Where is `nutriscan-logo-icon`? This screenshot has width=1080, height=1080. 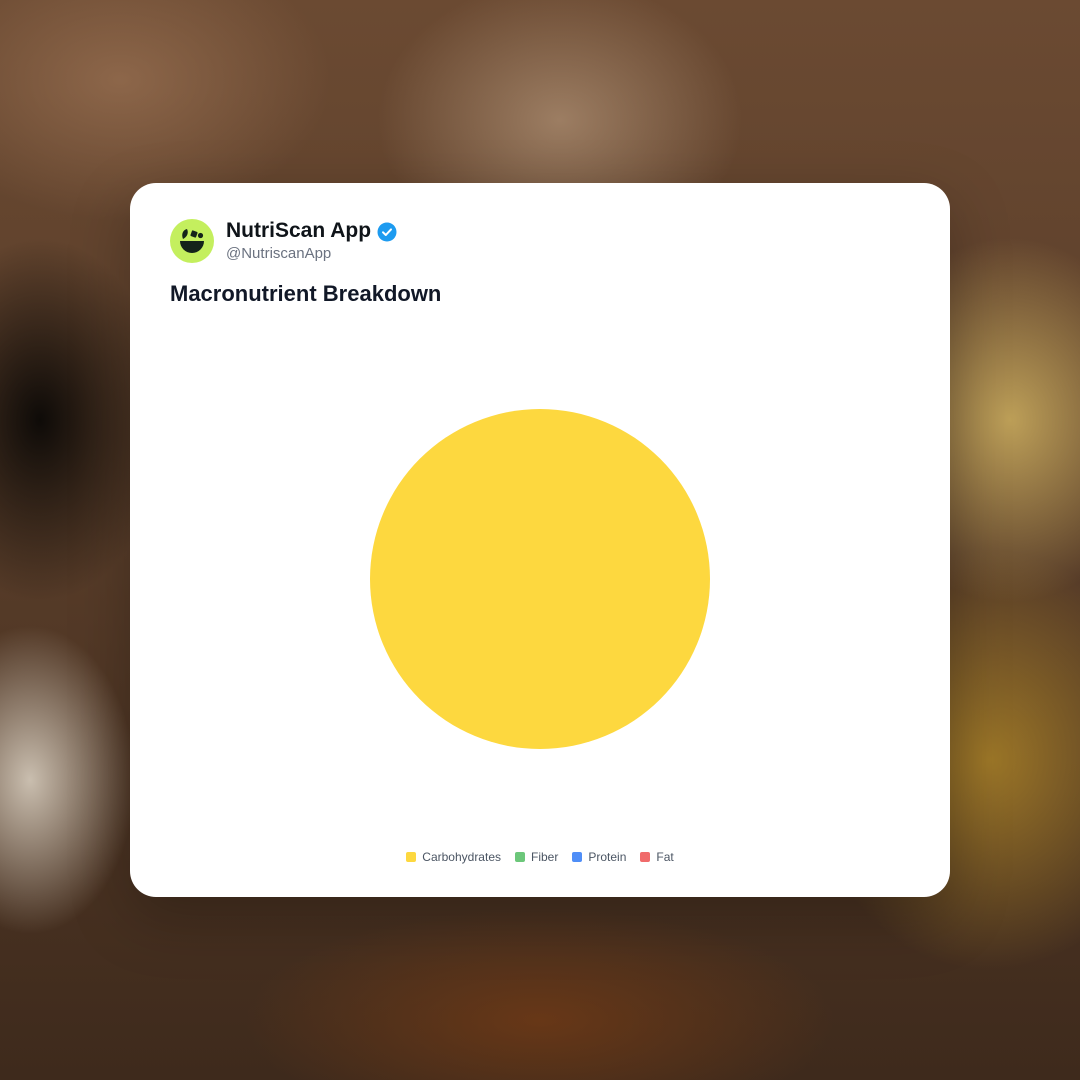
nutriscan-logo-icon is located at coordinates (192, 241).